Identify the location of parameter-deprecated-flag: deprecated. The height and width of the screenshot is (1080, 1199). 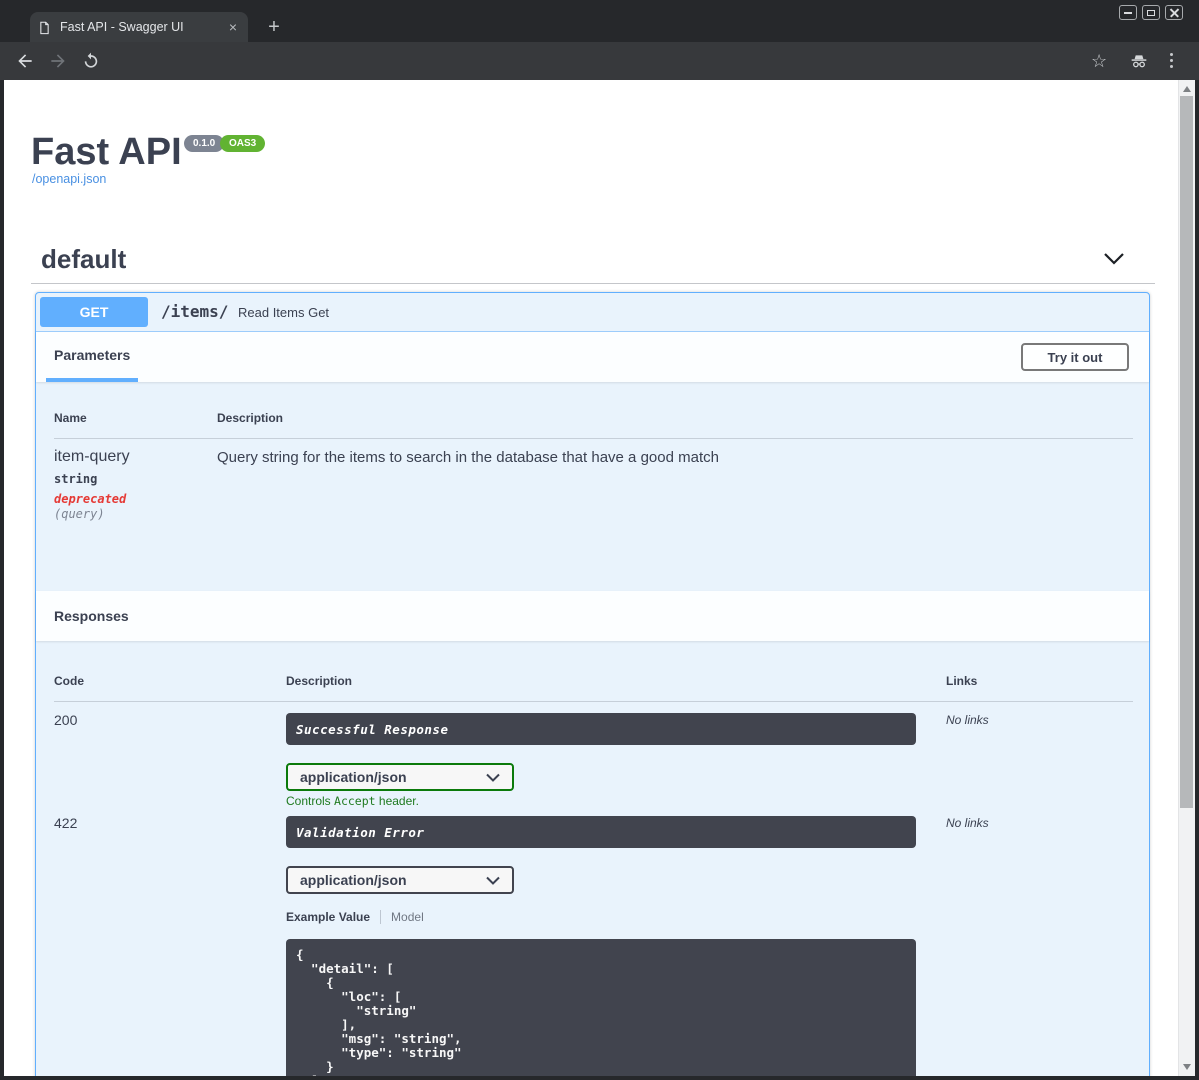
(90, 499).